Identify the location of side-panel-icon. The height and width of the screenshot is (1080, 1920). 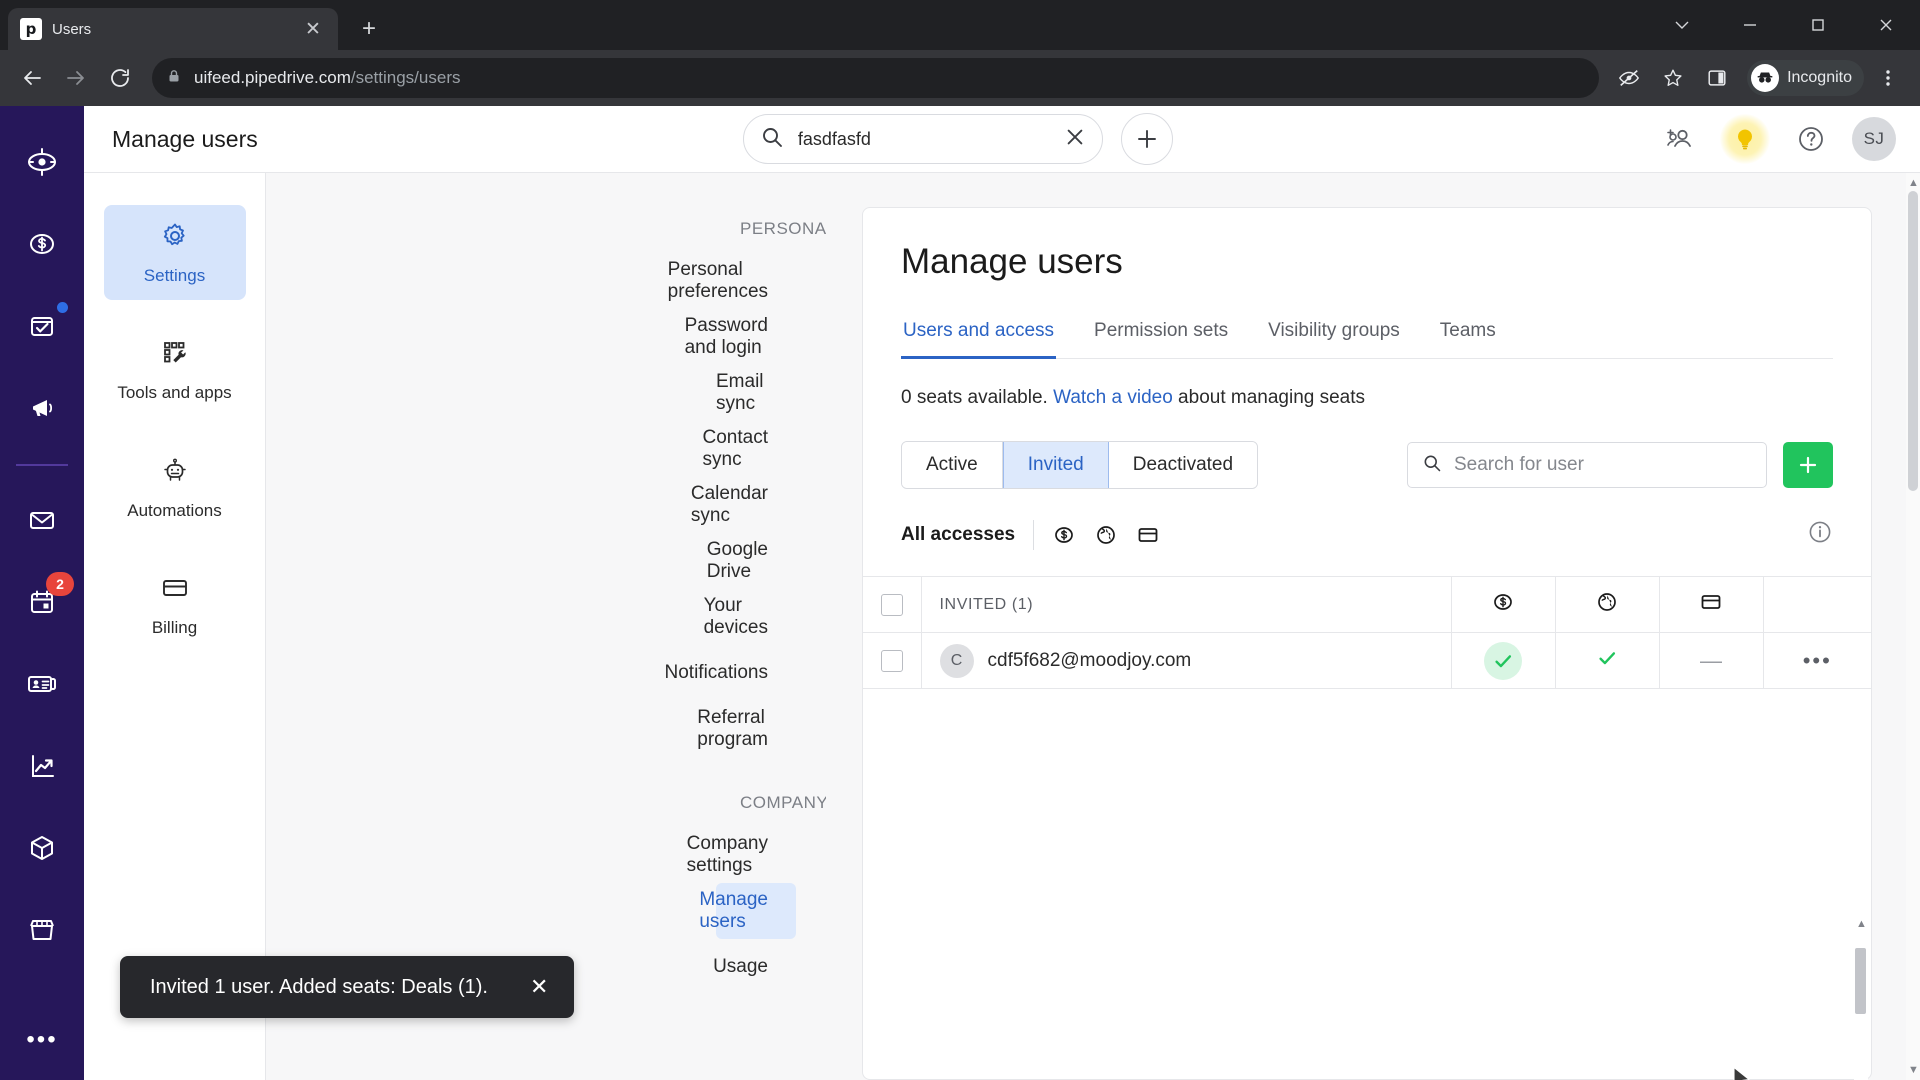
(1717, 78).